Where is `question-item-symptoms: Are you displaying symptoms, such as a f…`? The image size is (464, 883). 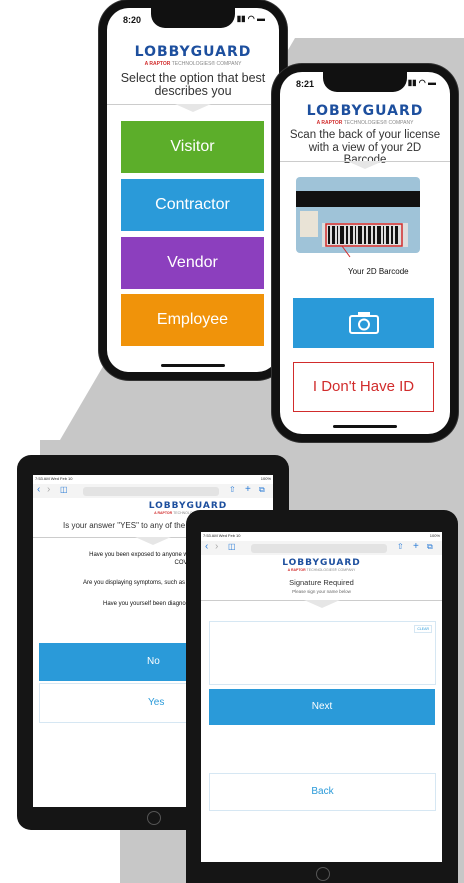 question-item-symptoms: Are you displaying symptoms, such as a f… is located at coordinates (140, 583).